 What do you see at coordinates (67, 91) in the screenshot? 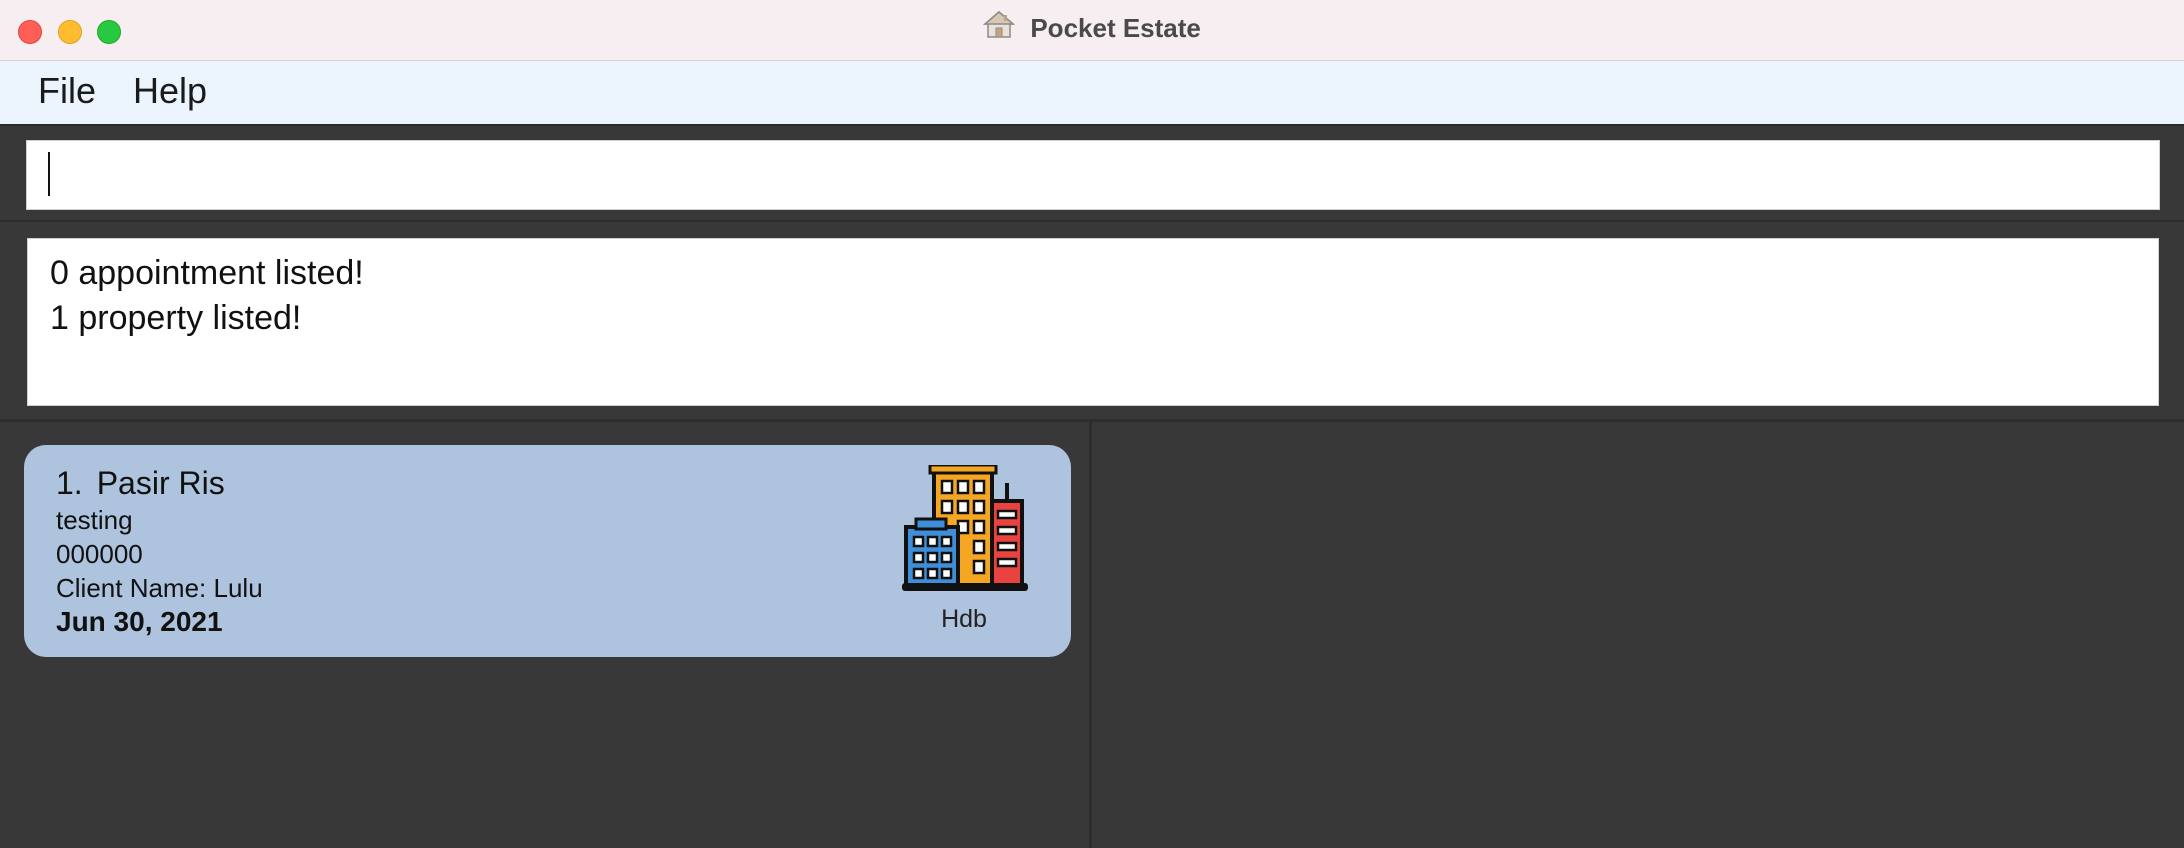
I see `menu-file: File` at bounding box center [67, 91].